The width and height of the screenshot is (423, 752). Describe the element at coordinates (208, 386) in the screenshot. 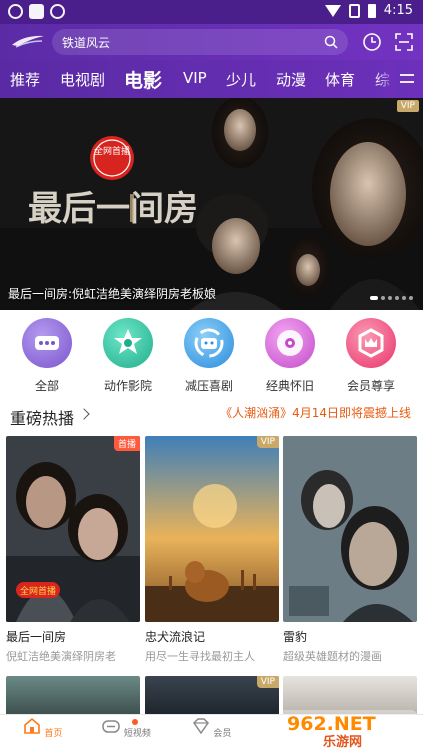

I see `category-label: 减压喜剧` at that location.